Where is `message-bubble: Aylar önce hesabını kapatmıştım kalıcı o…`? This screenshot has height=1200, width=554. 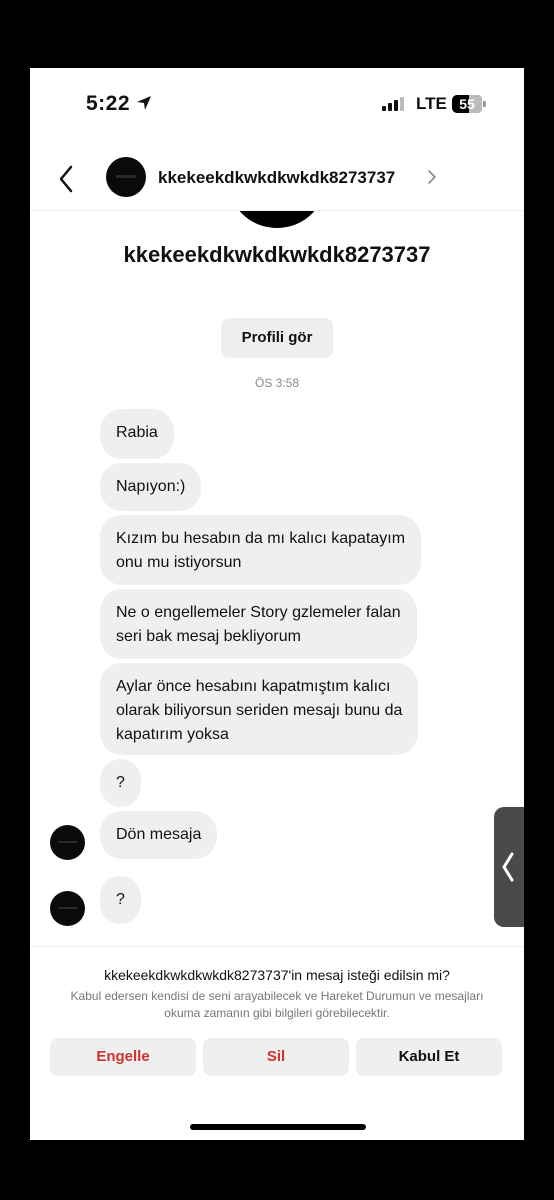
message-bubble: Aylar önce hesabını kapatmıştım kalıcı o… is located at coordinates (259, 709).